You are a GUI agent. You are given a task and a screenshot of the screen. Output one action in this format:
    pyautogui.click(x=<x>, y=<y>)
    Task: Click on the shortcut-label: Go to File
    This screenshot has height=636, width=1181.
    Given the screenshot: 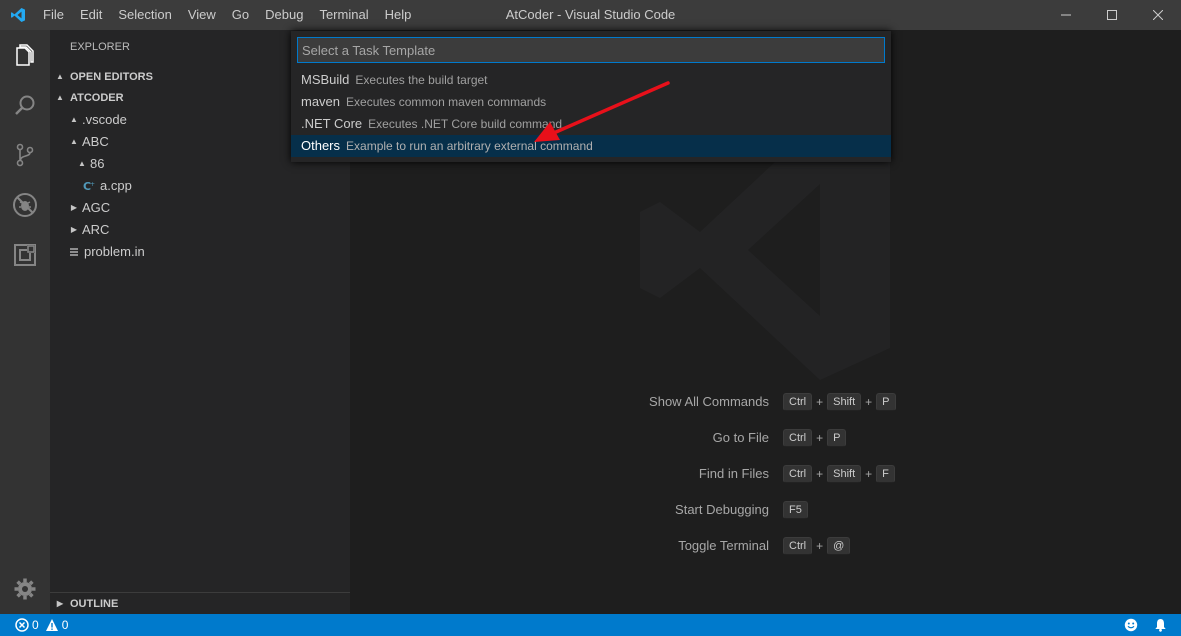 What is the action you would take?
    pyautogui.click(x=740, y=437)
    